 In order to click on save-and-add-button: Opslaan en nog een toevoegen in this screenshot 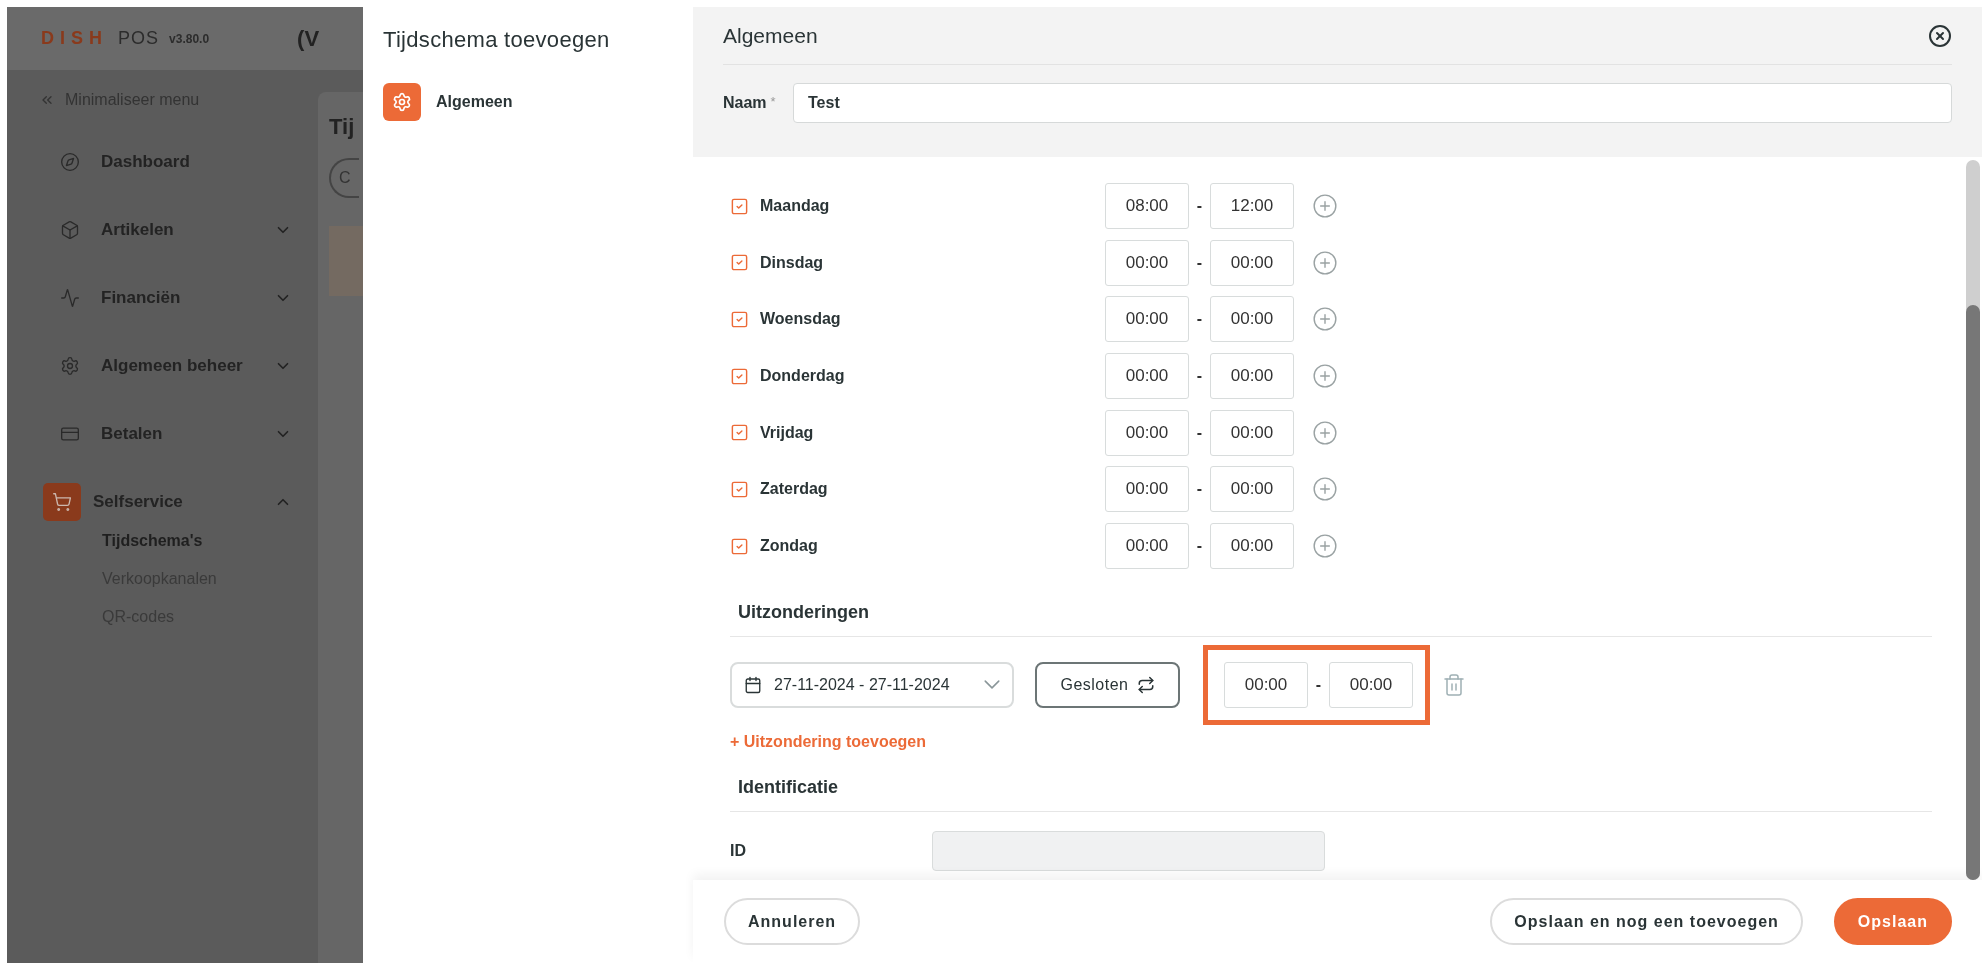, I will do `click(1646, 921)`.